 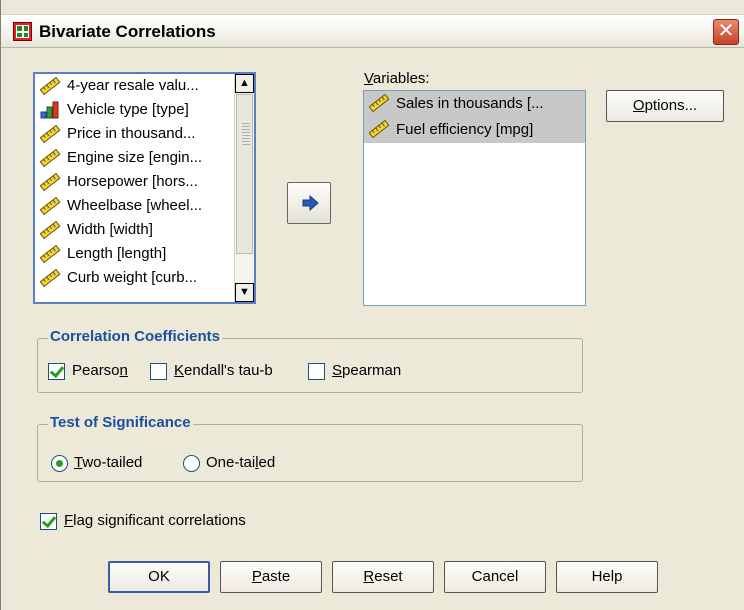 What do you see at coordinates (244, 83) in the screenshot?
I see `scroll-up-arrow-icon: ▲` at bounding box center [244, 83].